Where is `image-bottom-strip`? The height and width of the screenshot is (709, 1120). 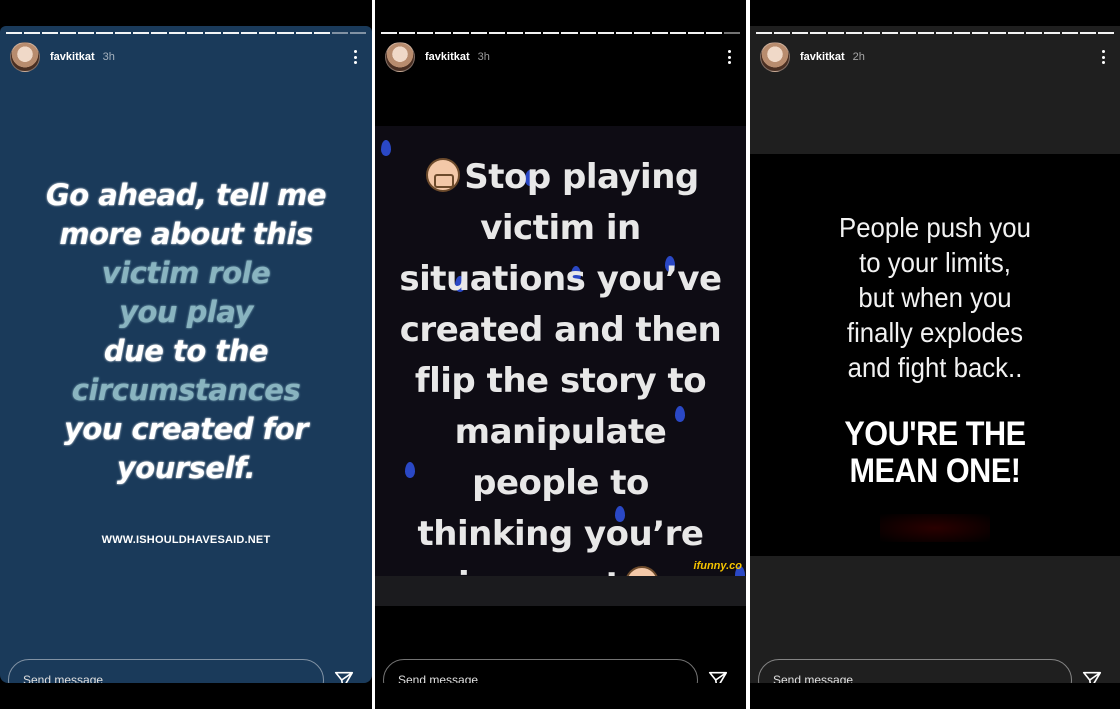 image-bottom-strip is located at coordinates (560, 591).